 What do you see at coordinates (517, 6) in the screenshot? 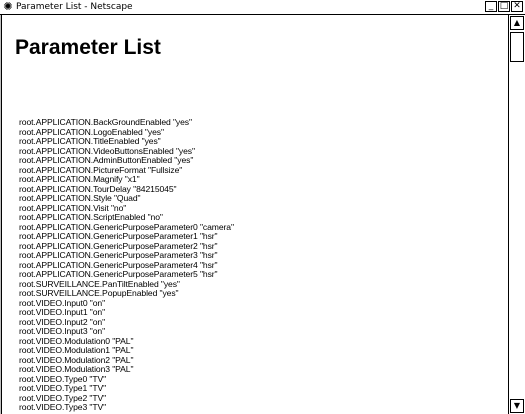
I see `close-button: ✕` at bounding box center [517, 6].